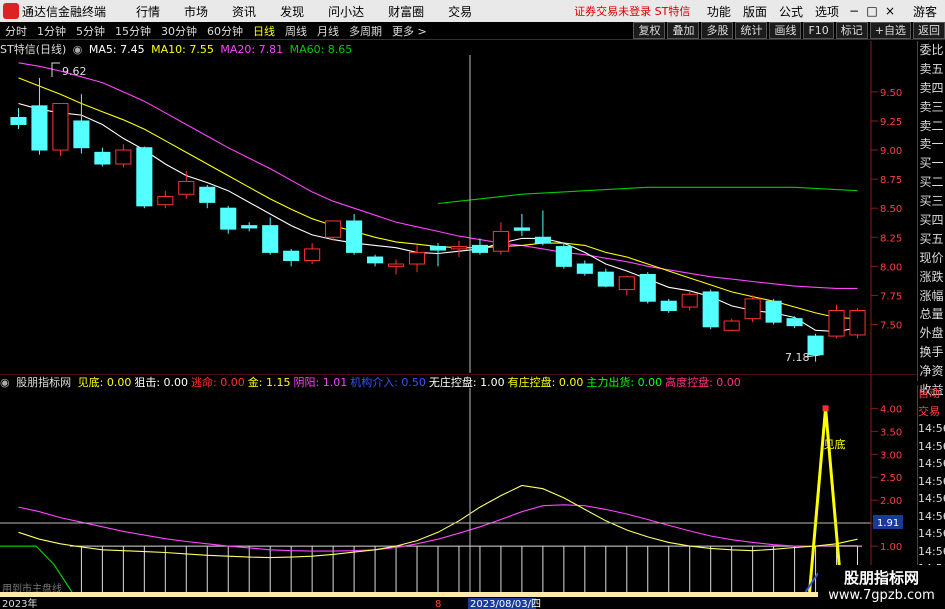 The width and height of the screenshot is (945, 609). Describe the element at coordinates (872, 11) in the screenshot. I see `maximize-icon: □` at that location.